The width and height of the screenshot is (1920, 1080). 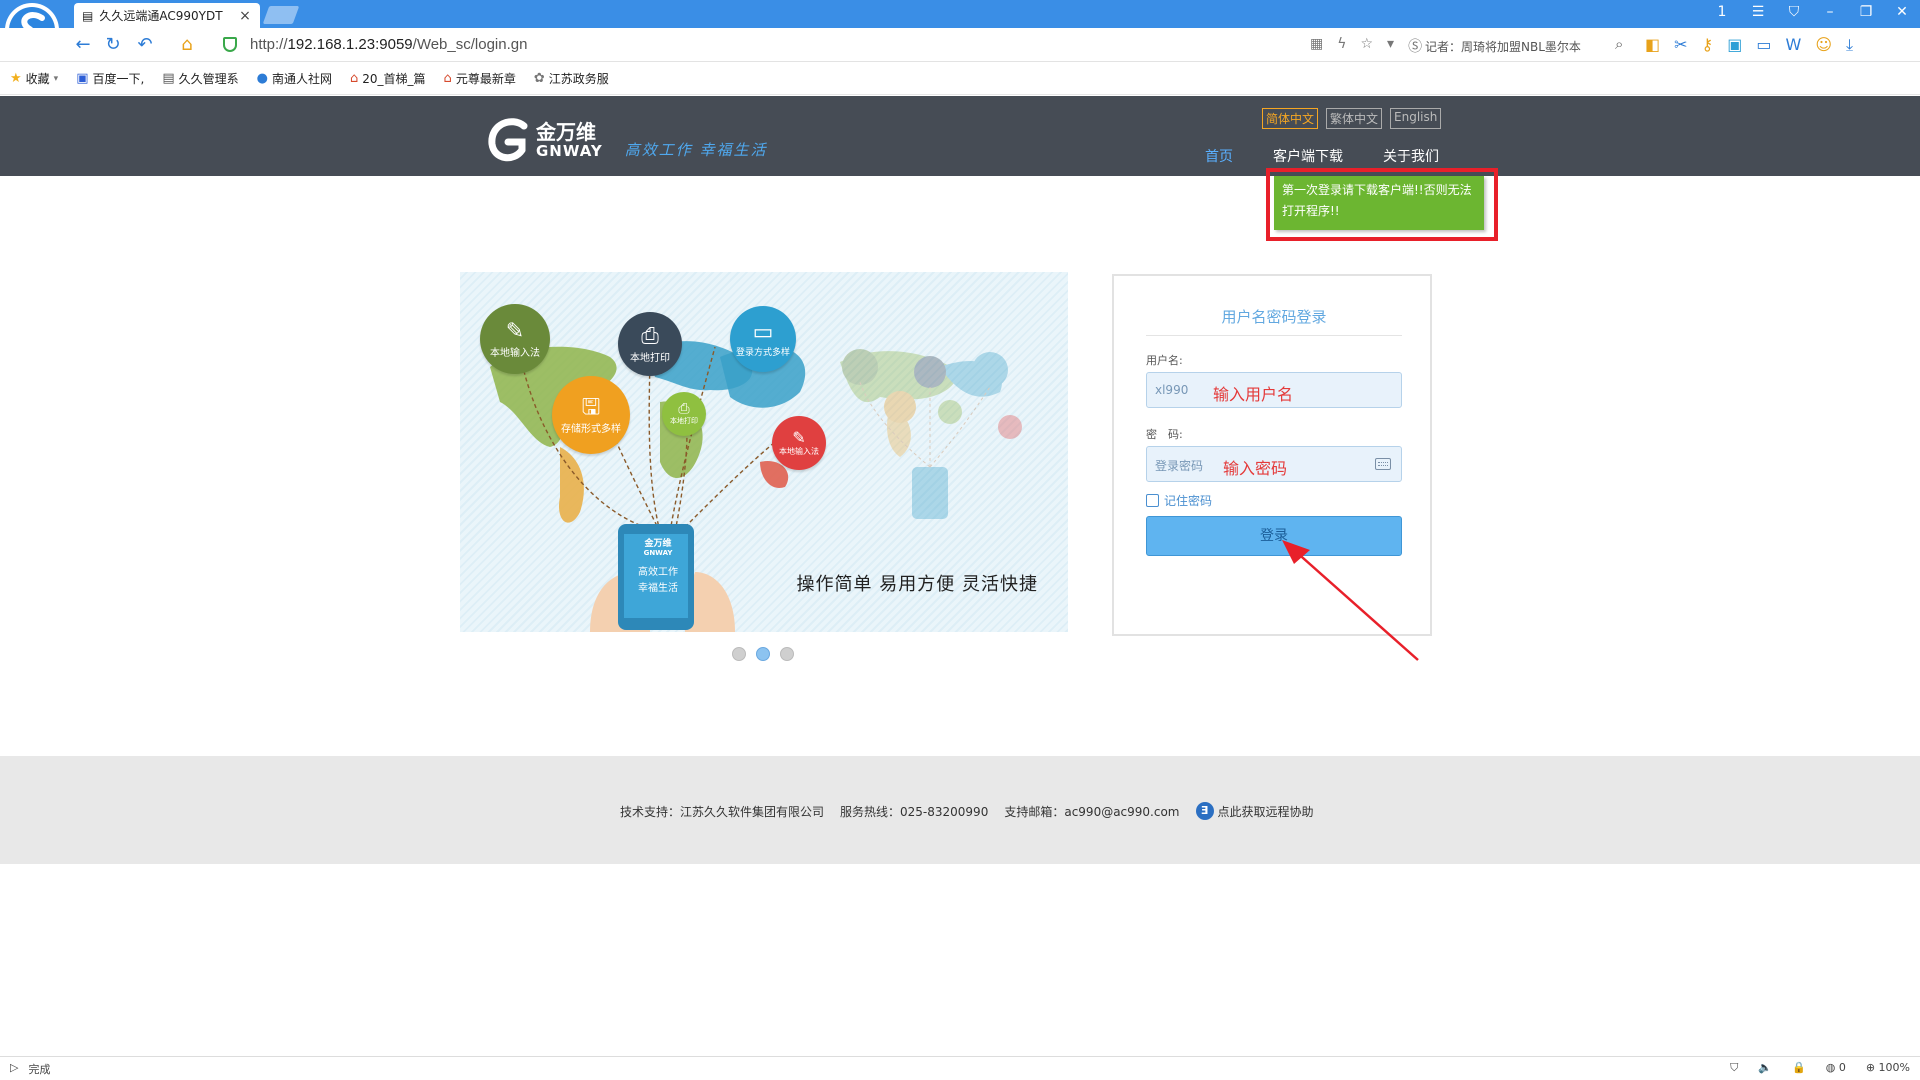 I want to click on translate-icon: ▣, so click(x=1734, y=45).